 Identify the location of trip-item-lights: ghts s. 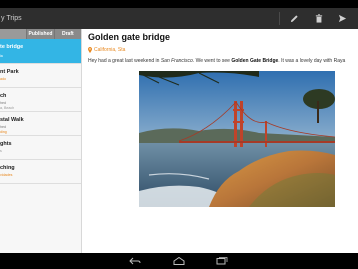
(40, 148).